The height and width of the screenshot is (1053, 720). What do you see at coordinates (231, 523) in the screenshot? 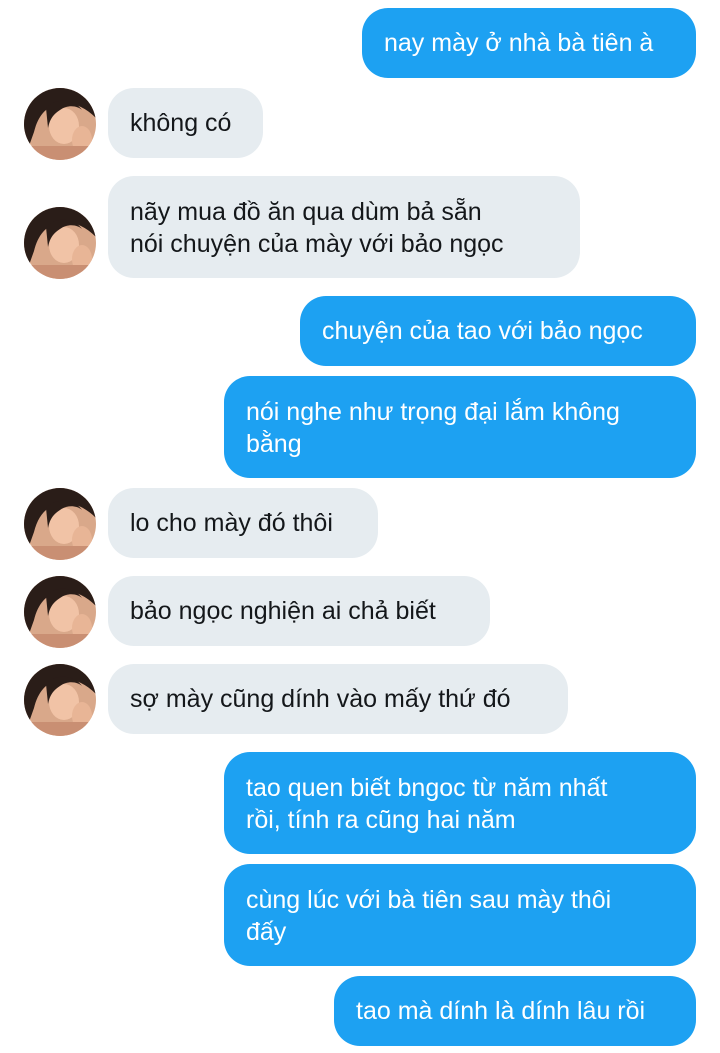
I see `message-text: lo cho mày đó thôi` at bounding box center [231, 523].